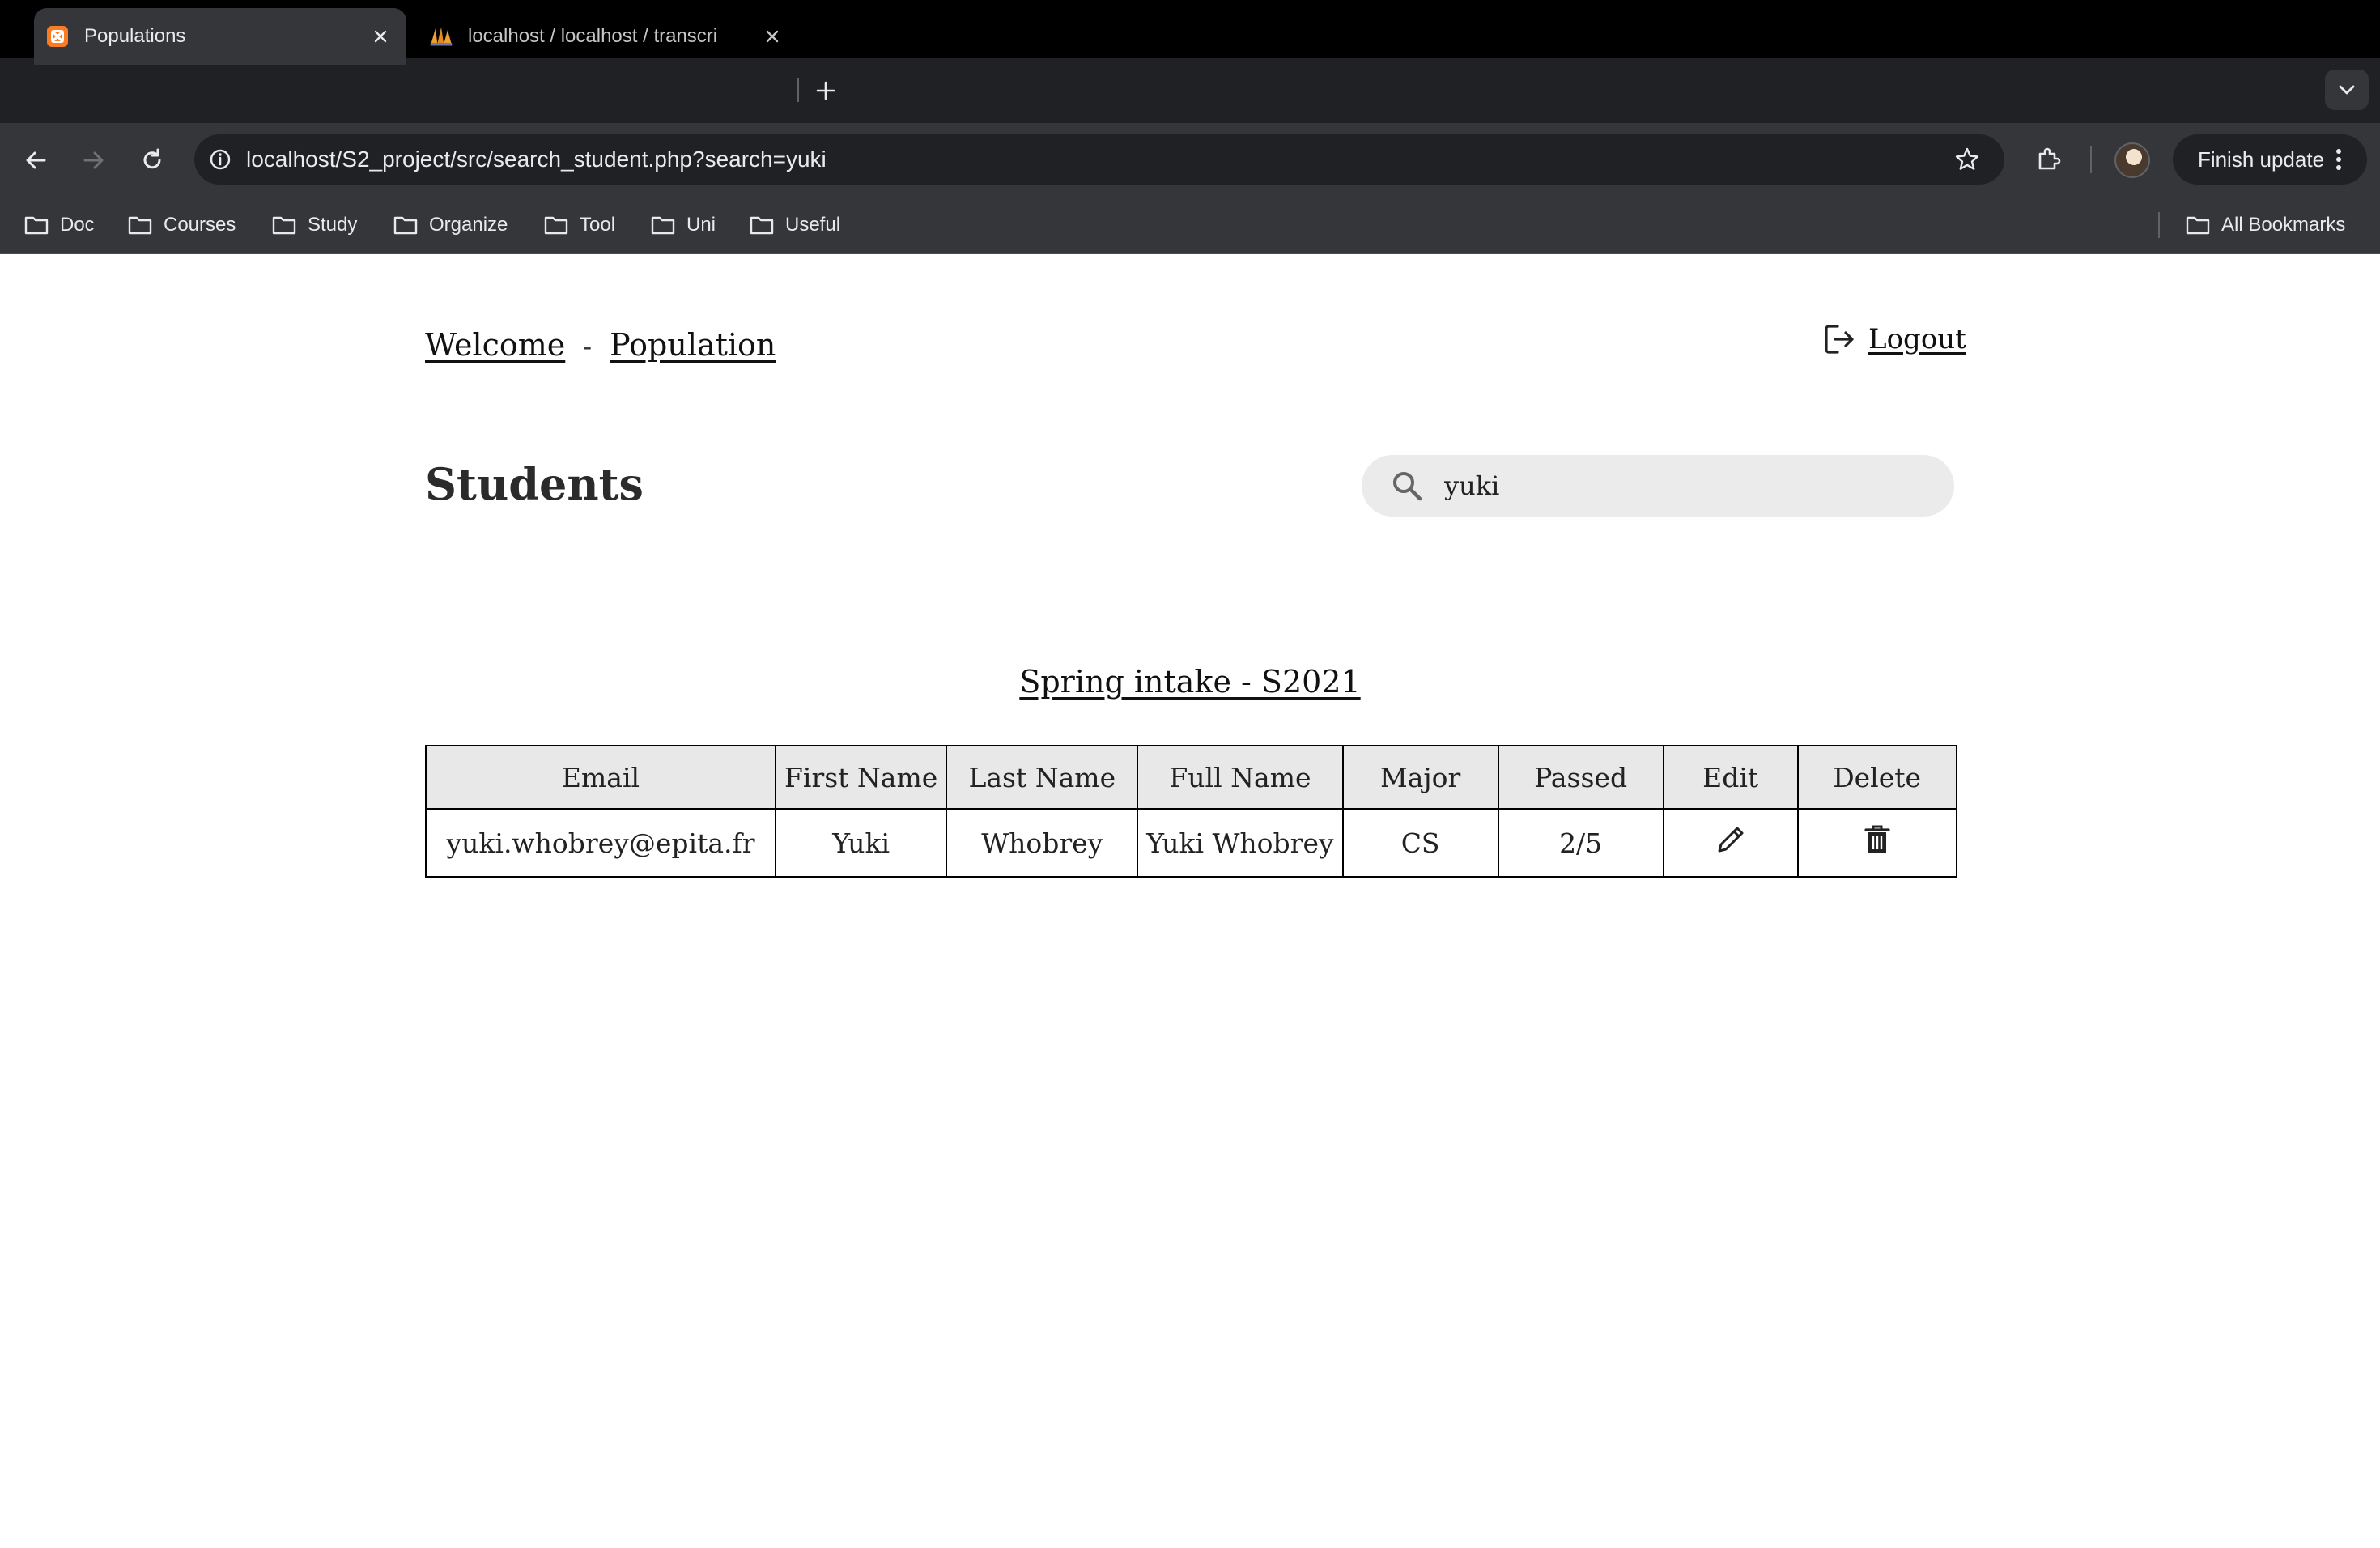  Describe the element at coordinates (135, 36) in the screenshot. I see `tab-title: Populations` at that location.